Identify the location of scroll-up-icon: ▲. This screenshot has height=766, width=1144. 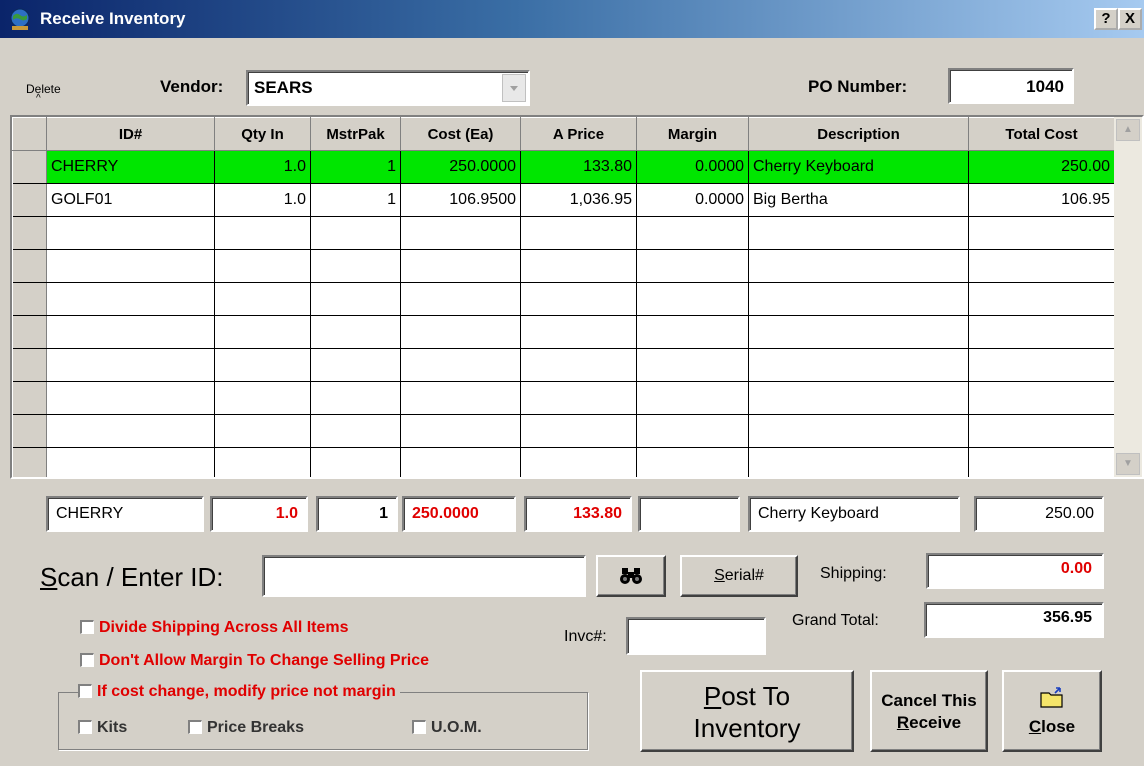
(1128, 130).